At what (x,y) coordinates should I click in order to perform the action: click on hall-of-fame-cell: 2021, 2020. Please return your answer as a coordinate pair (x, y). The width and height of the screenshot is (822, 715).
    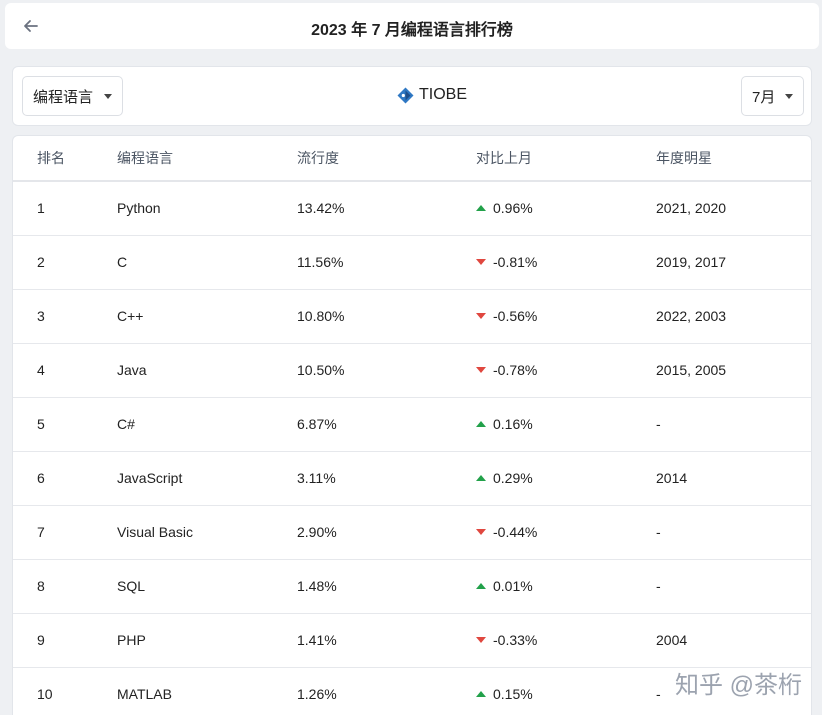
    Looking at the image, I should click on (691, 208).